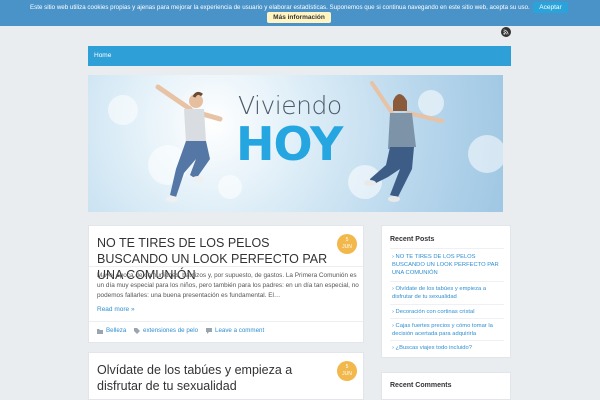 The width and height of the screenshot is (600, 400). I want to click on post-comment-label: Leave a comment, so click(240, 330).